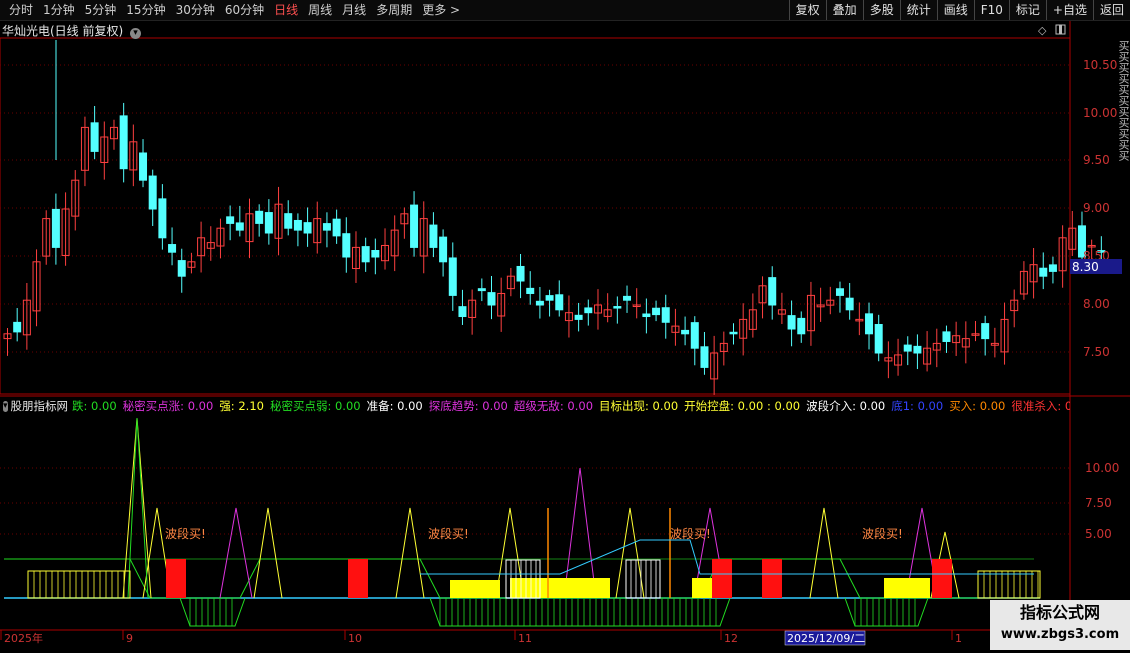 This screenshot has height=653, width=1130. Describe the element at coordinates (1059, 612) in the screenshot. I see `watermark-line1: 指标公式网` at that location.